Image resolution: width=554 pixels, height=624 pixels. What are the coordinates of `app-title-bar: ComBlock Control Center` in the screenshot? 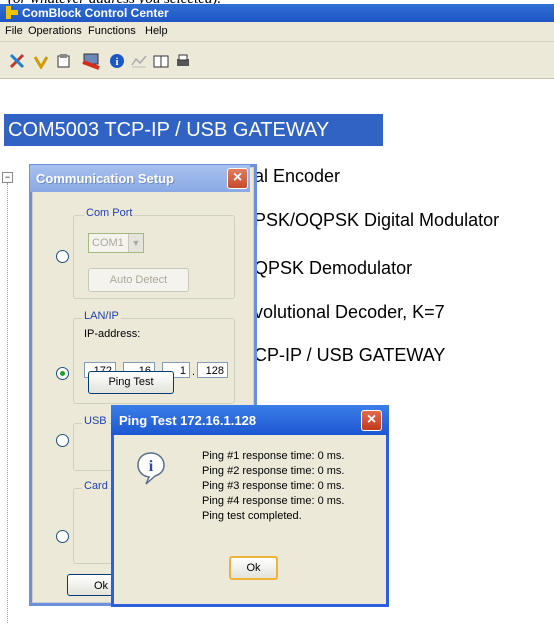 It's located at (277, 13).